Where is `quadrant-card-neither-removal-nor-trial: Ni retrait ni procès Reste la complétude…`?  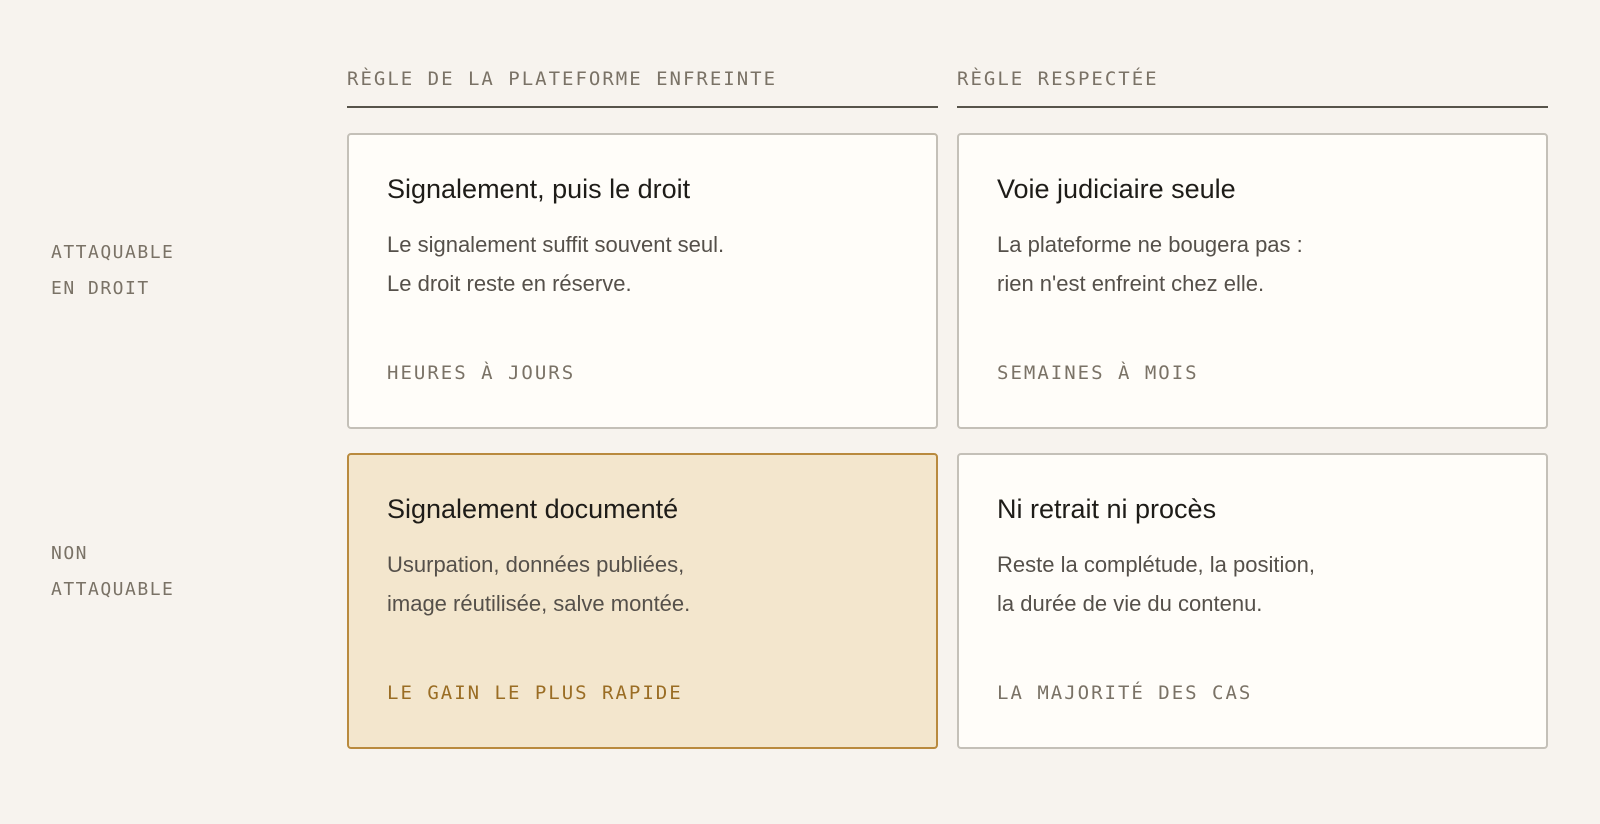
quadrant-card-neither-removal-nor-trial: Ni retrait ni procès Reste la complétude… is located at coordinates (1252, 601).